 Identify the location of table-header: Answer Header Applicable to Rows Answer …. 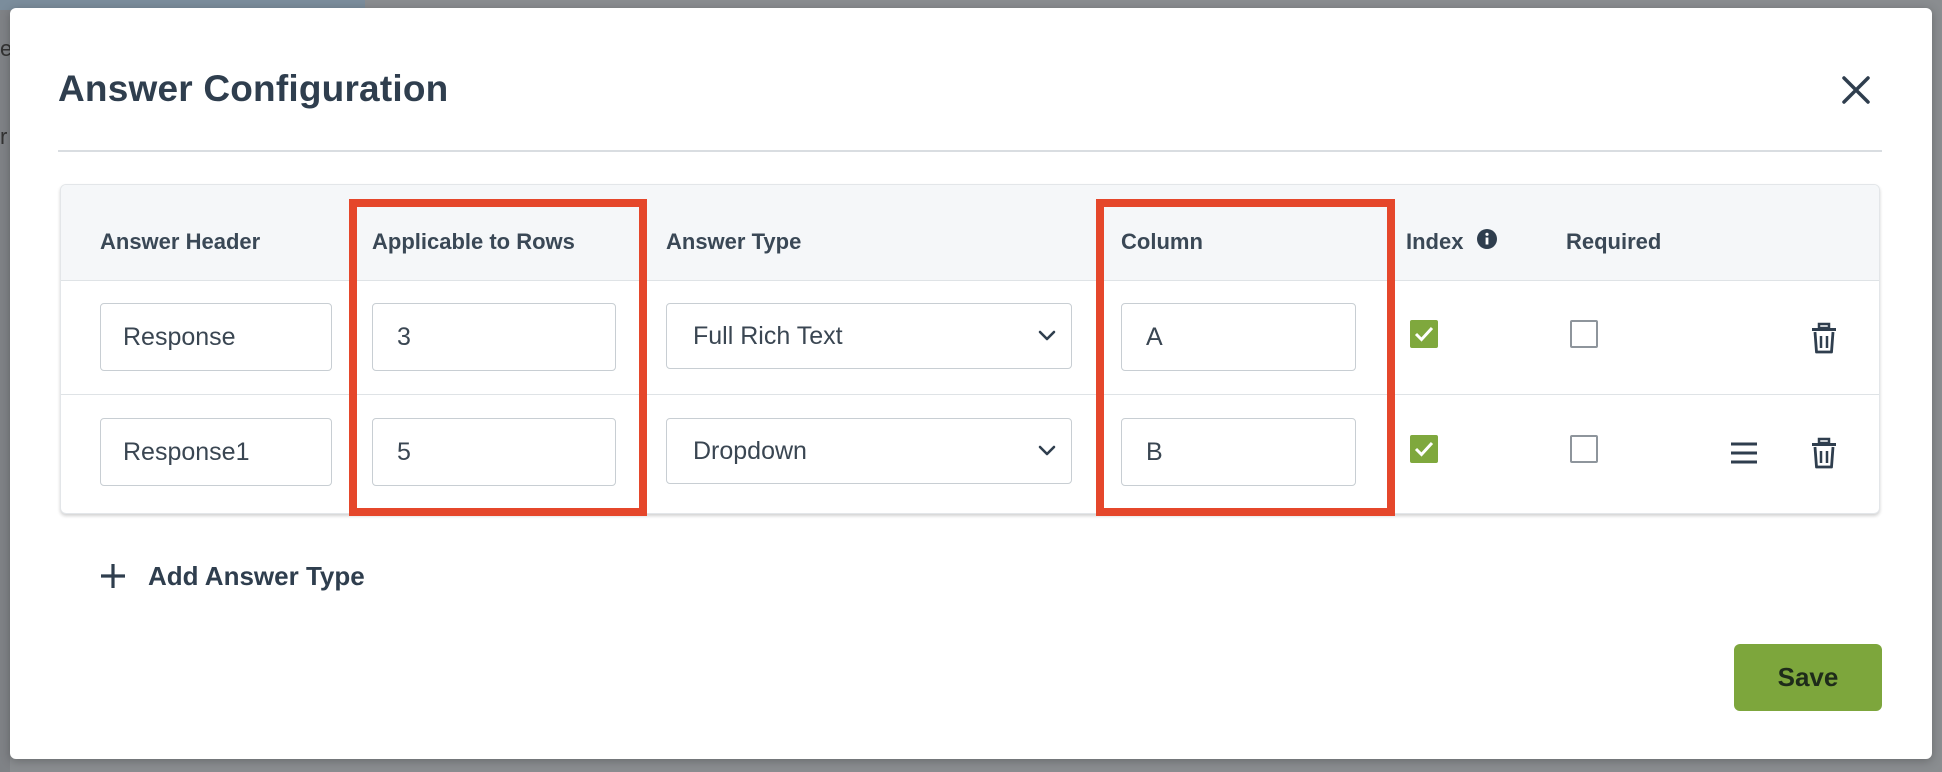
(970, 233).